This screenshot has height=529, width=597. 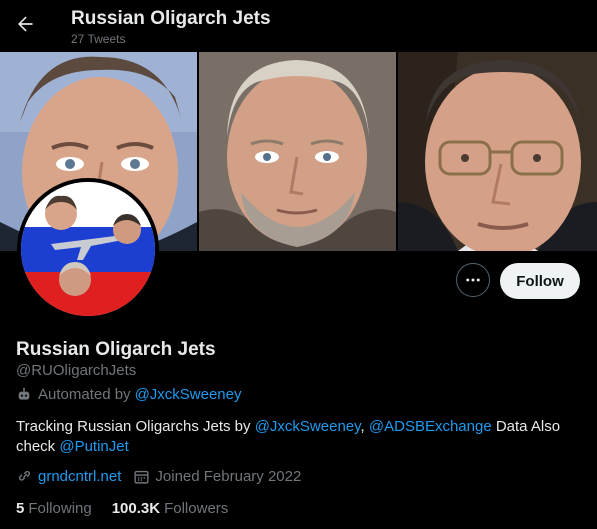 What do you see at coordinates (430, 426) in the screenshot?
I see `bio-link-adsbexchange: @ADSBExchange` at bounding box center [430, 426].